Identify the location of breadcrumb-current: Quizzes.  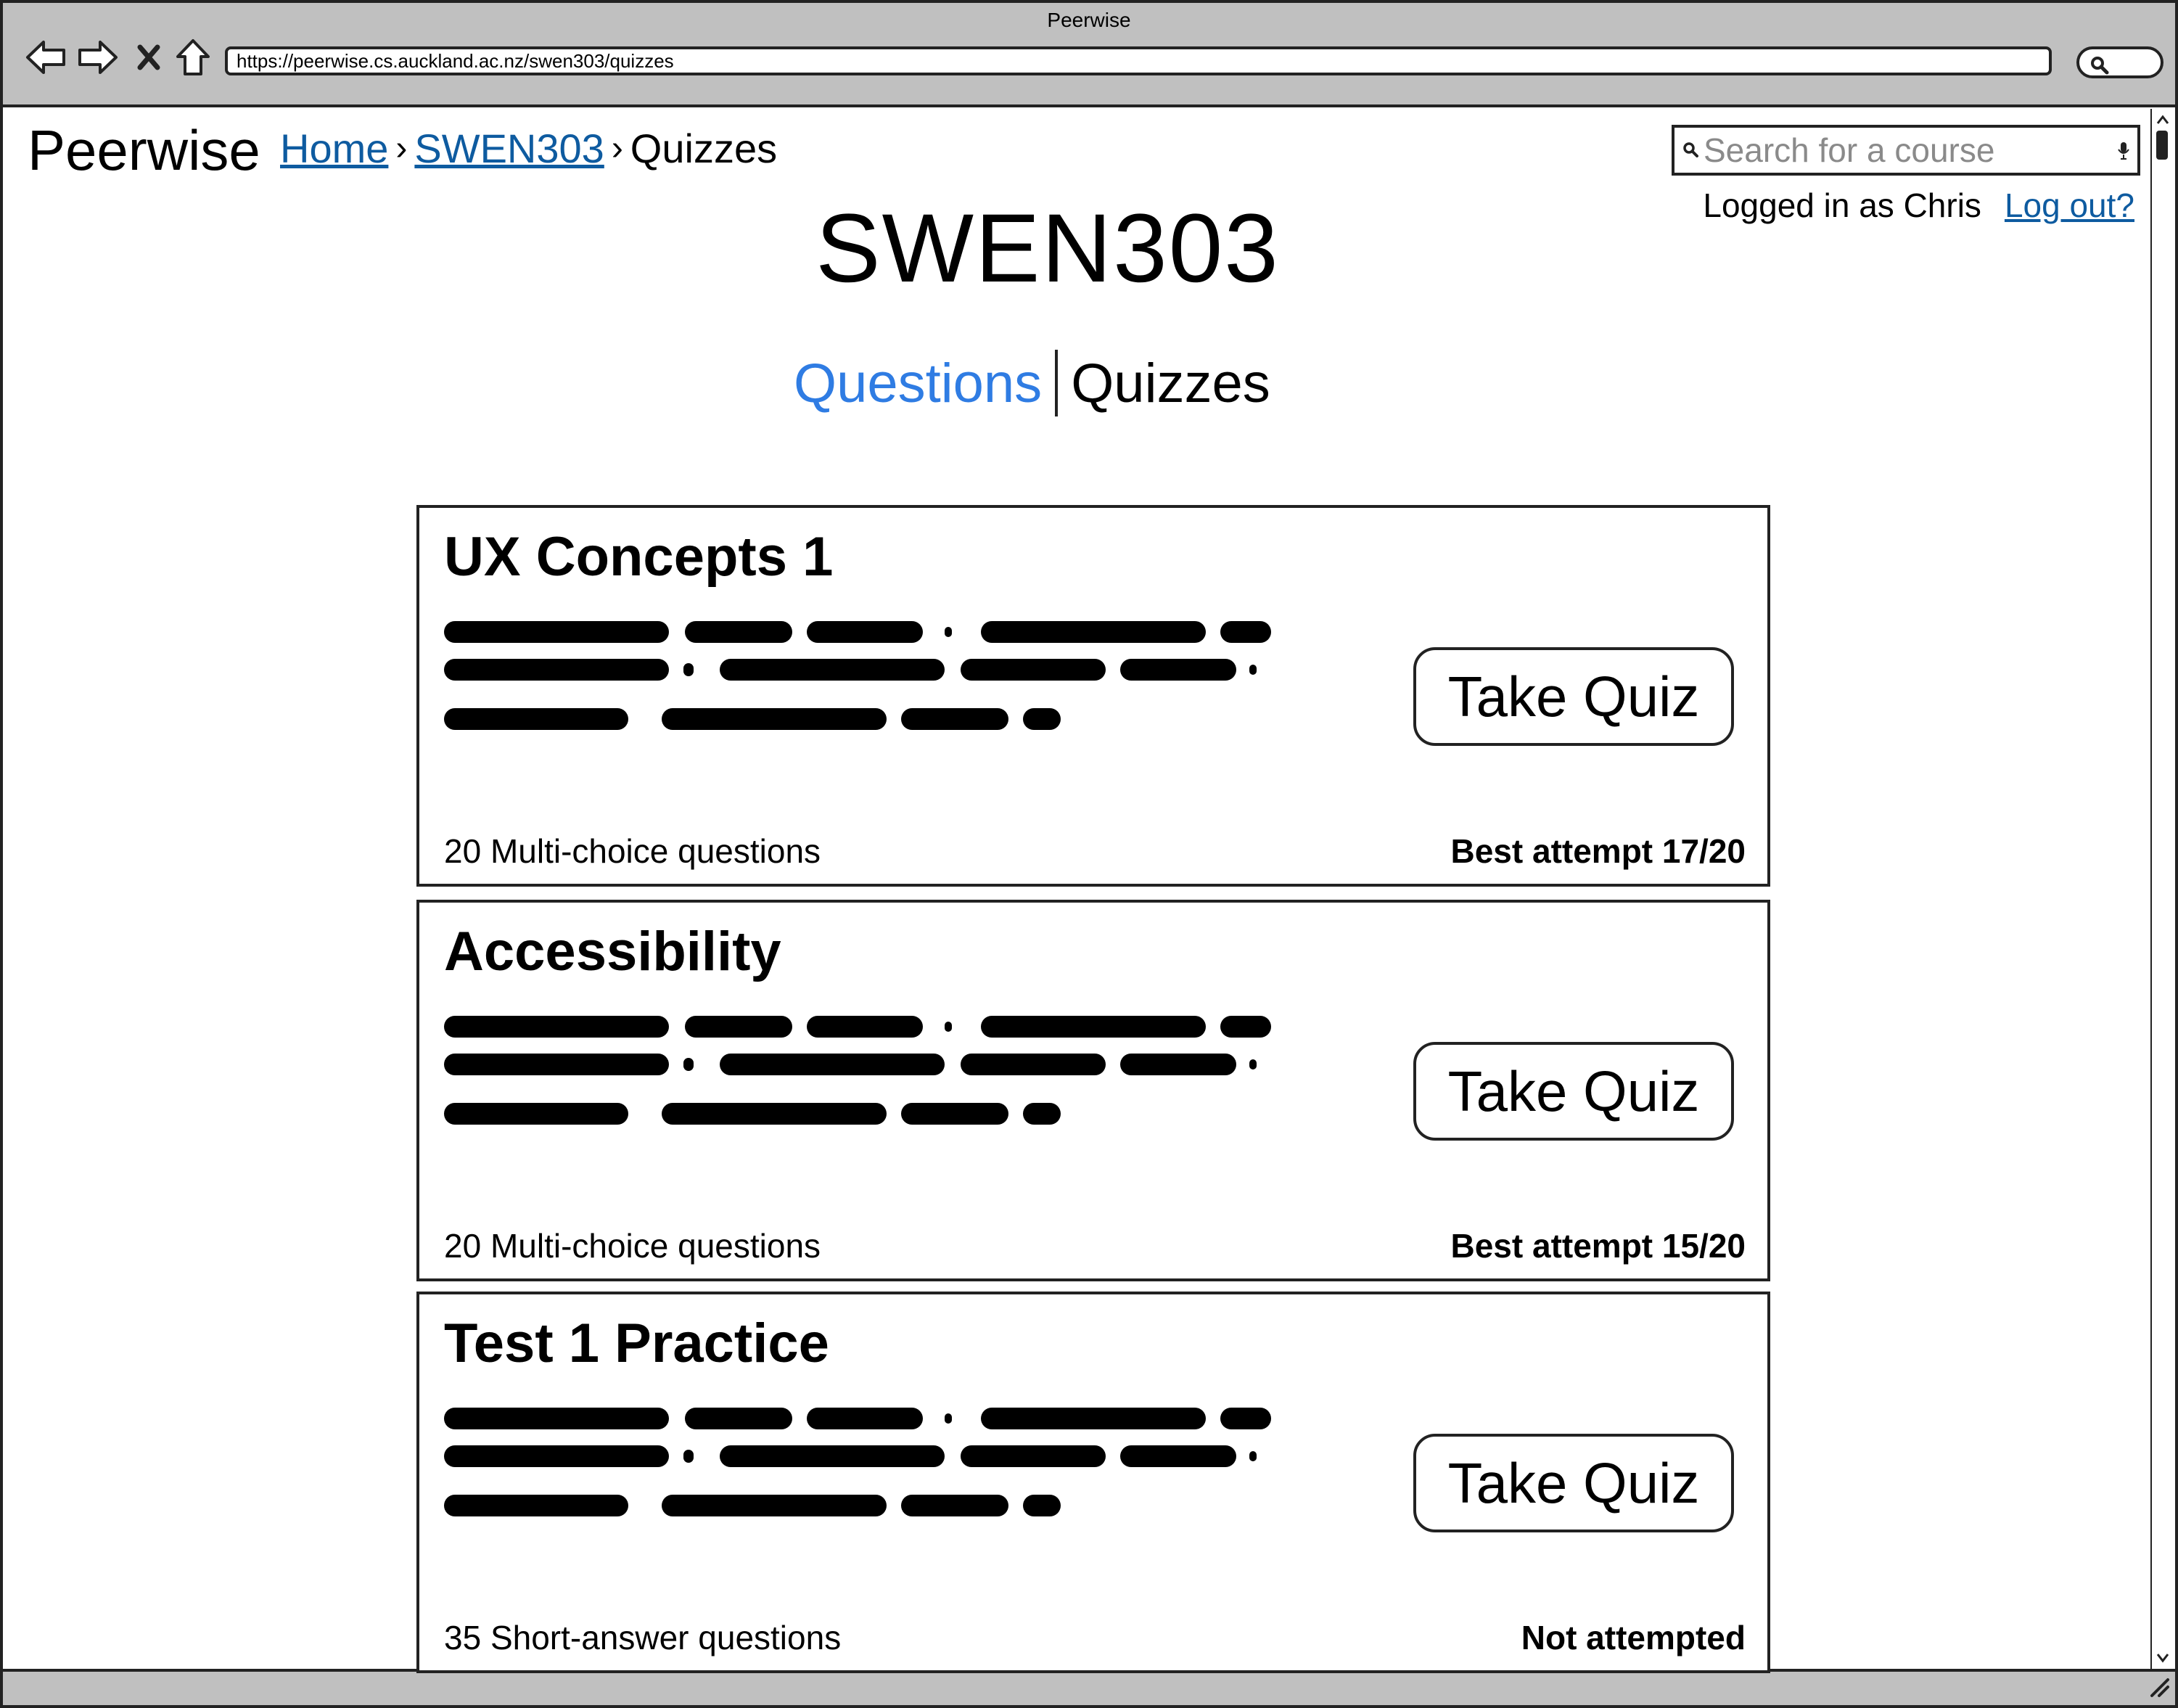
(704, 148).